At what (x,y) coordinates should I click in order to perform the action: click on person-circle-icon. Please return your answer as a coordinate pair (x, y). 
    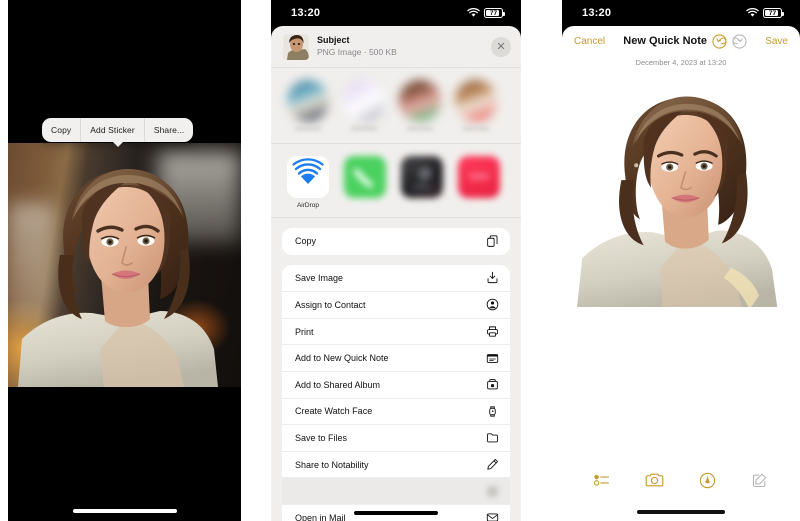
    Looking at the image, I should click on (492, 305).